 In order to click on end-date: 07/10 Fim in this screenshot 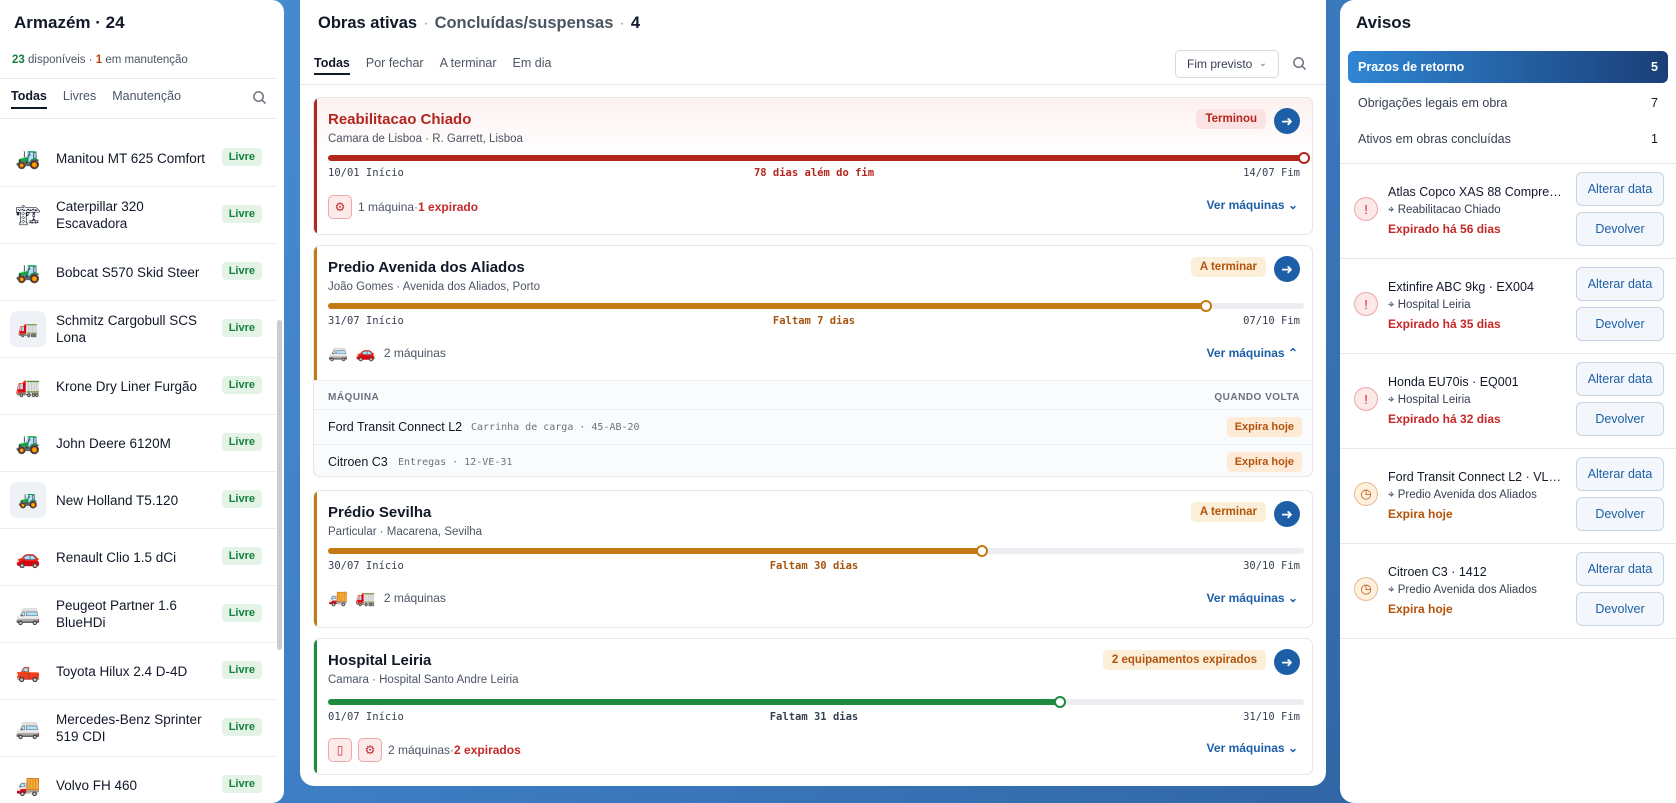, I will do `click(1271, 321)`.